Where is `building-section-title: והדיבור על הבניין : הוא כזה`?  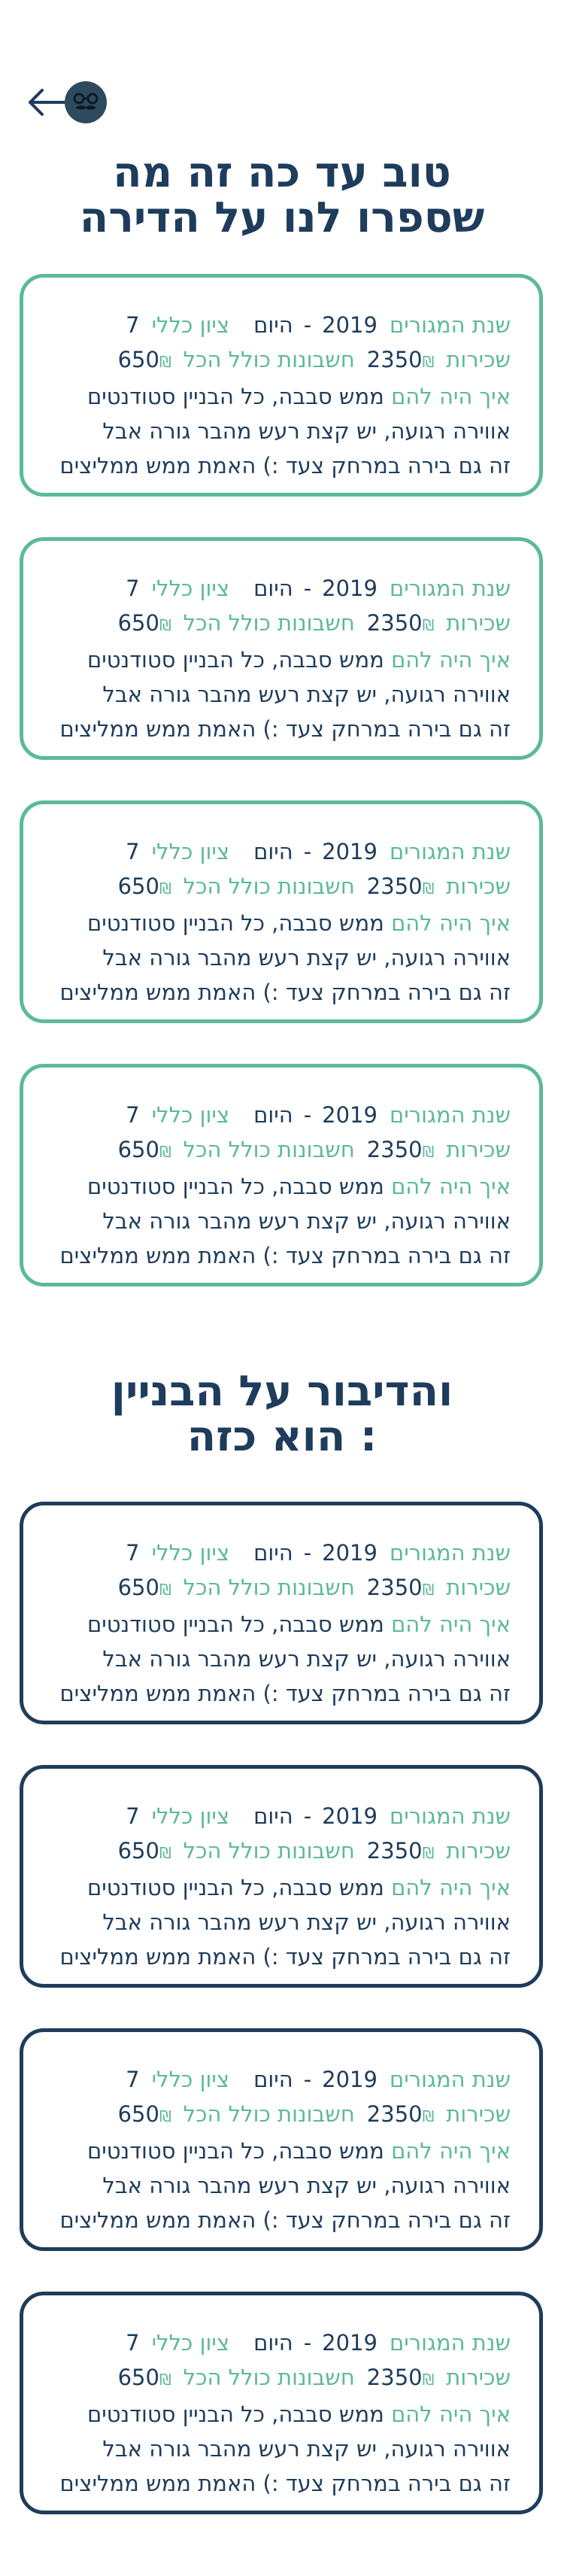
building-section-title: והדיבור על הבניין : הוא כזה is located at coordinates (282, 1415).